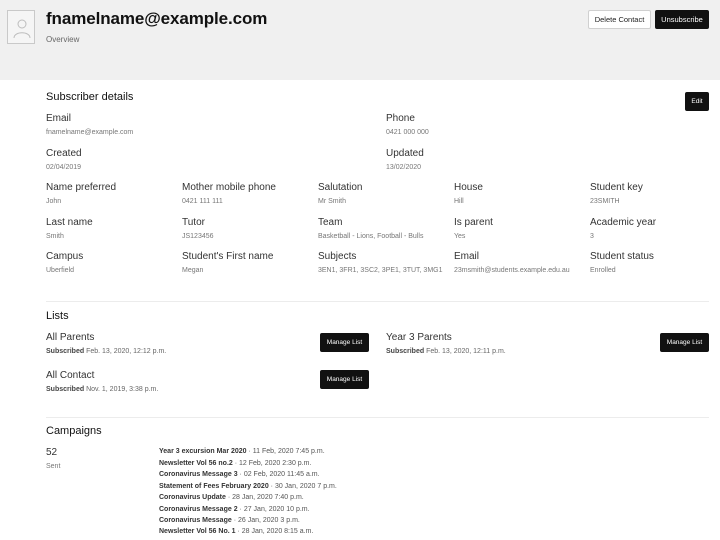  I want to click on email-value: fnamelname@example.com, so click(90, 132).